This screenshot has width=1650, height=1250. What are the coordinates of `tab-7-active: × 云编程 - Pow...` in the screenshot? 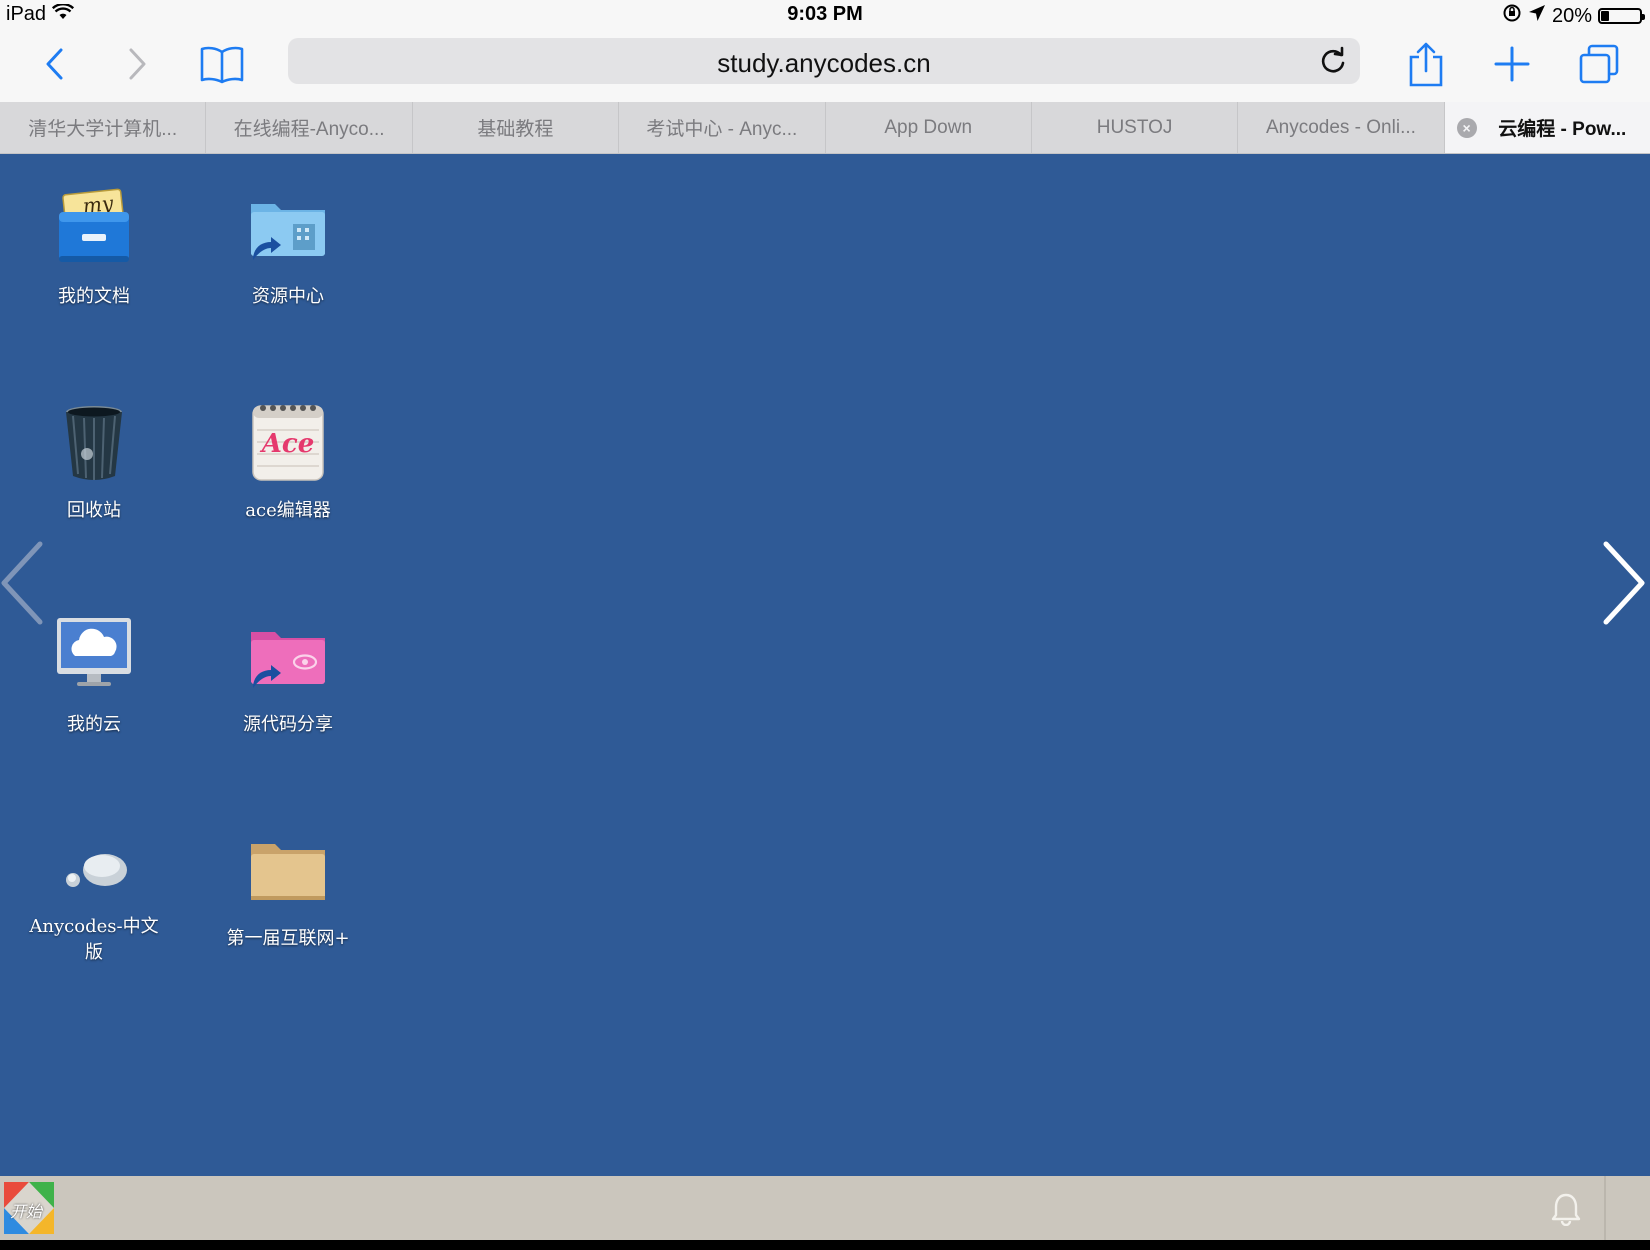 It's located at (1547, 127).